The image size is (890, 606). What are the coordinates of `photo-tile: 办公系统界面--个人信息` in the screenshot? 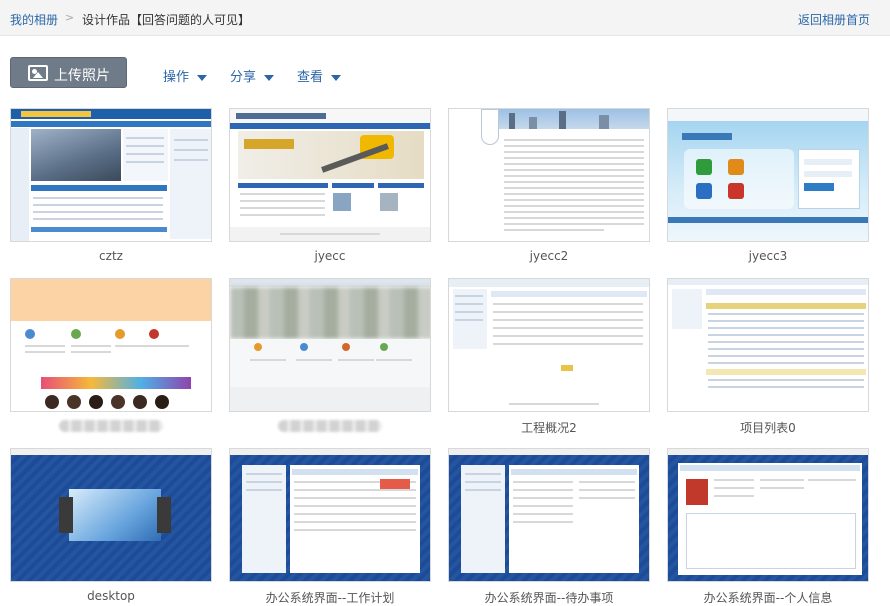 It's located at (768, 526).